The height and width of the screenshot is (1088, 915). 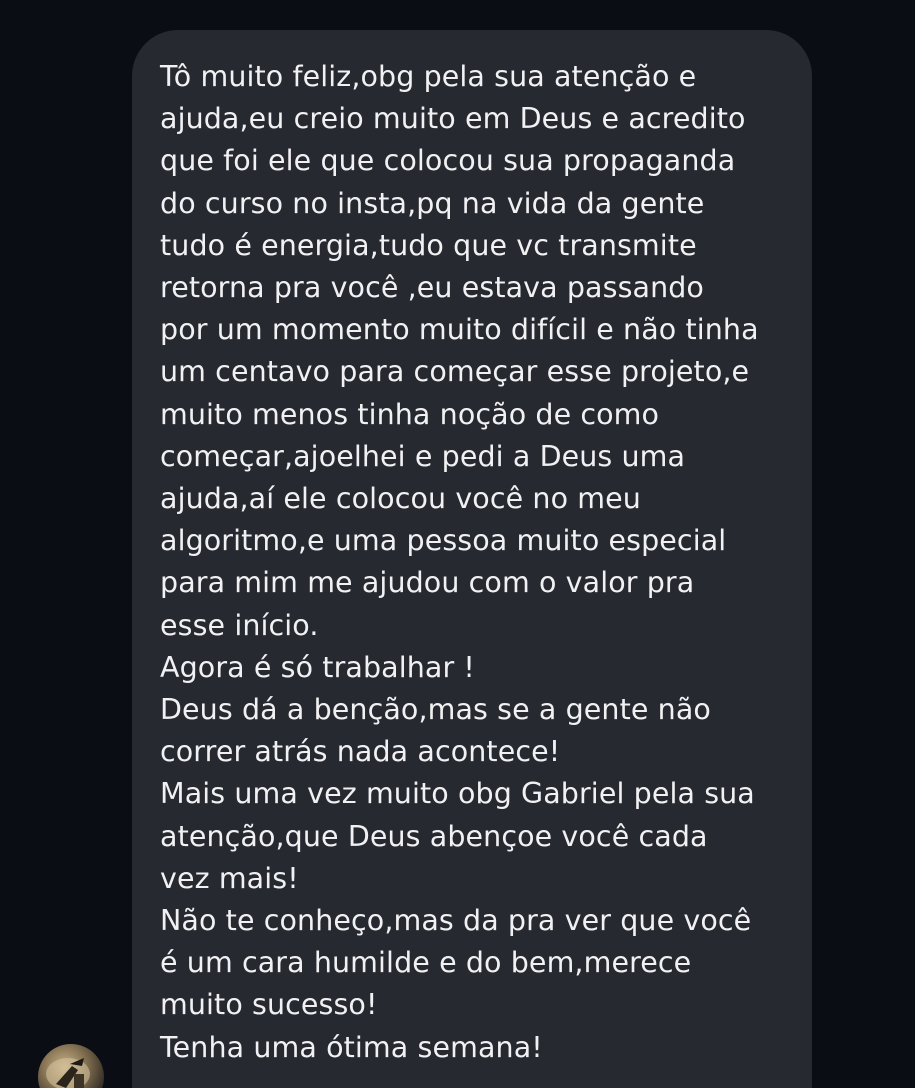 I want to click on message-line: muito menos tinha noção de como, so click(x=410, y=414).